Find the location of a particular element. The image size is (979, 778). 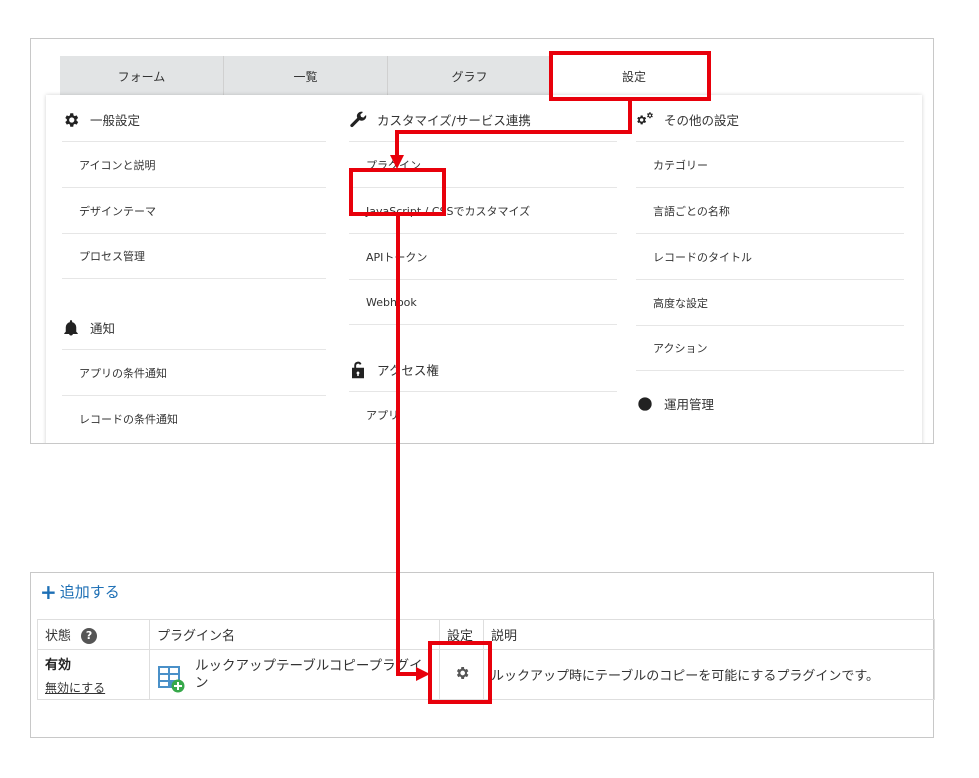

tab-graph: グラフ is located at coordinates (470, 76).